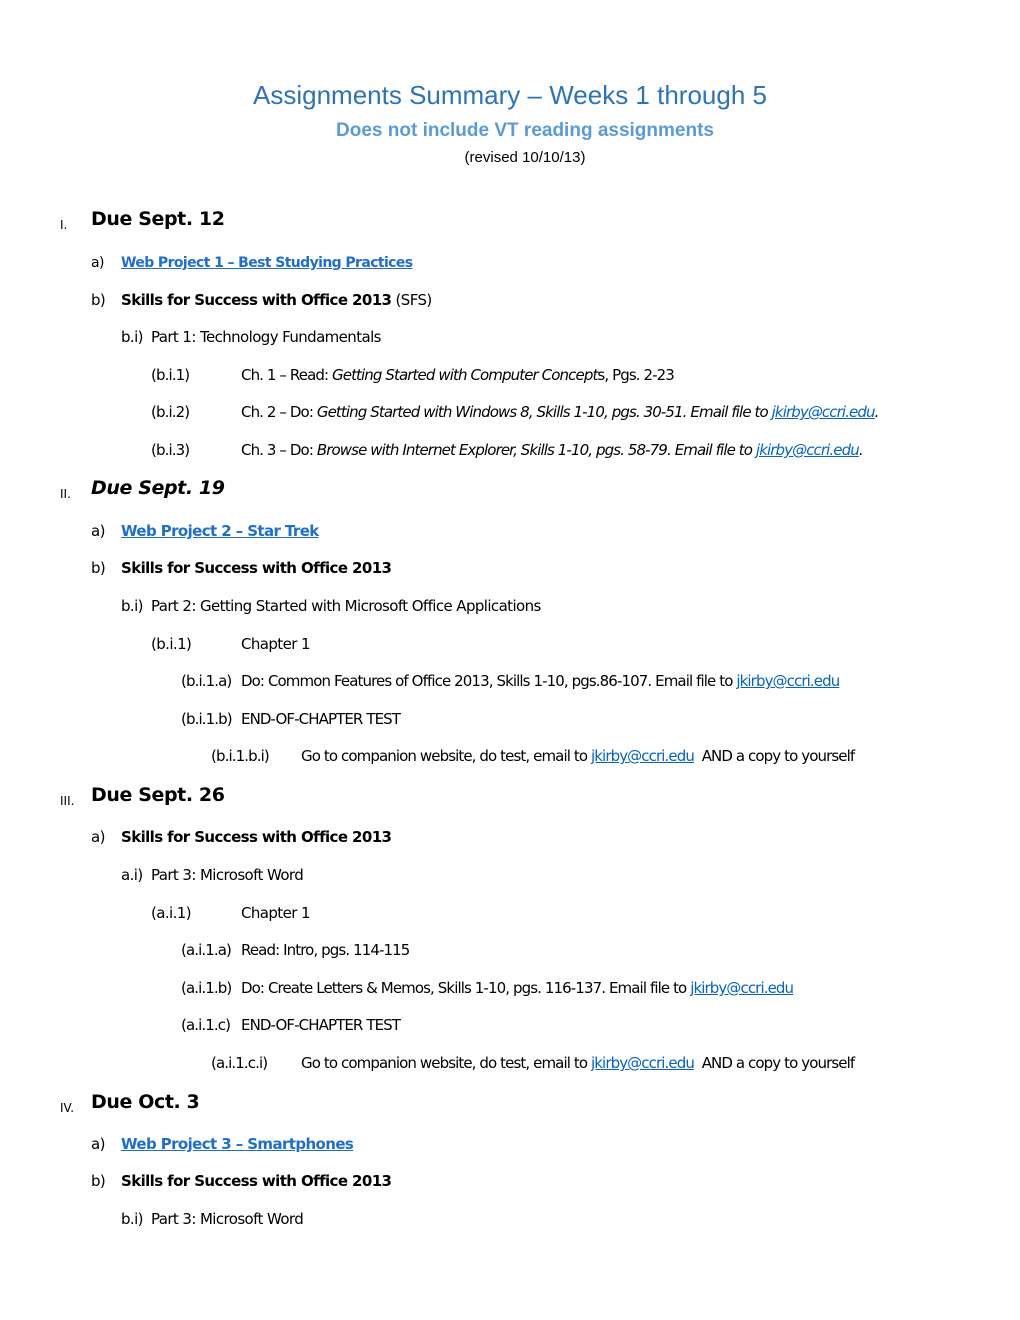  What do you see at coordinates (240, 756) in the screenshot?
I see `item-label: (b.i.1.b.i)` at bounding box center [240, 756].